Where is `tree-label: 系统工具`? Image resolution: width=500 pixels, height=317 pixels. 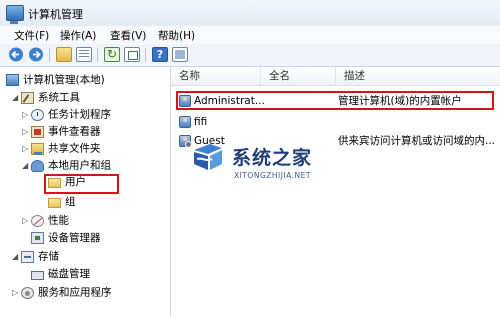
tree-label: 系统工具 is located at coordinates (59, 97).